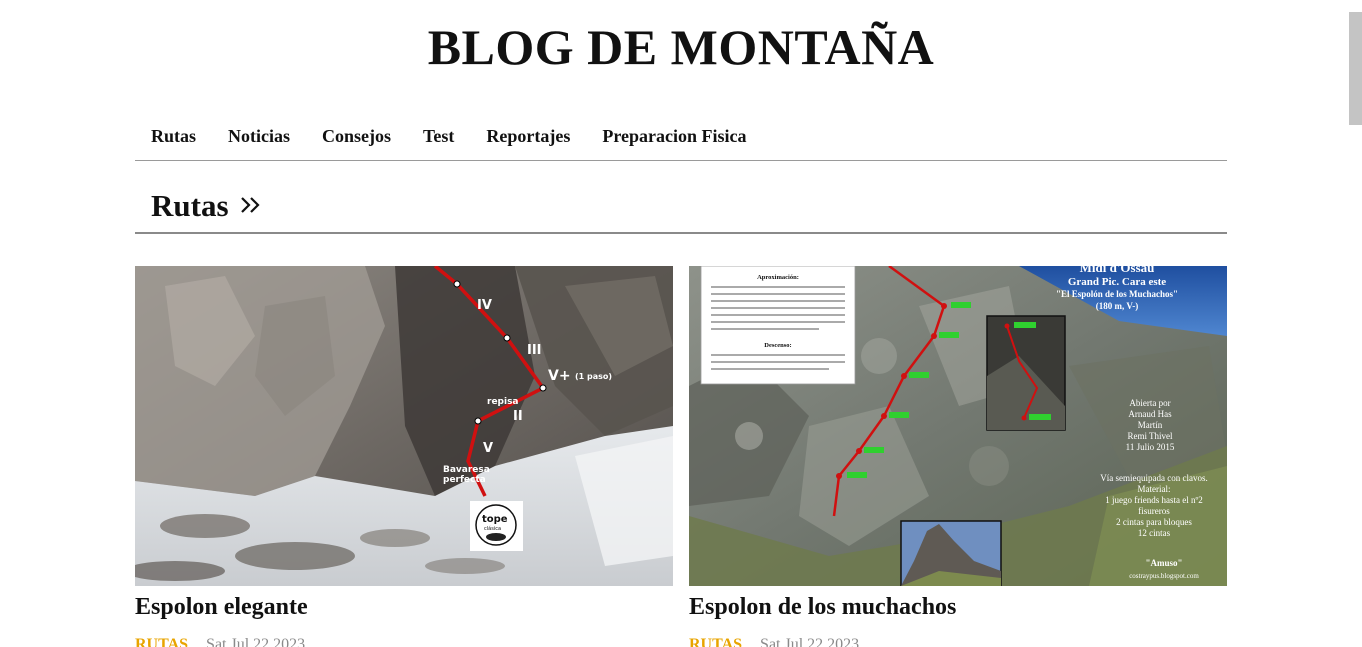 Image resolution: width=1362 pixels, height=647 pixels. What do you see at coordinates (778, 277) in the screenshot?
I see `aproximacion-heading: Aproximación:` at bounding box center [778, 277].